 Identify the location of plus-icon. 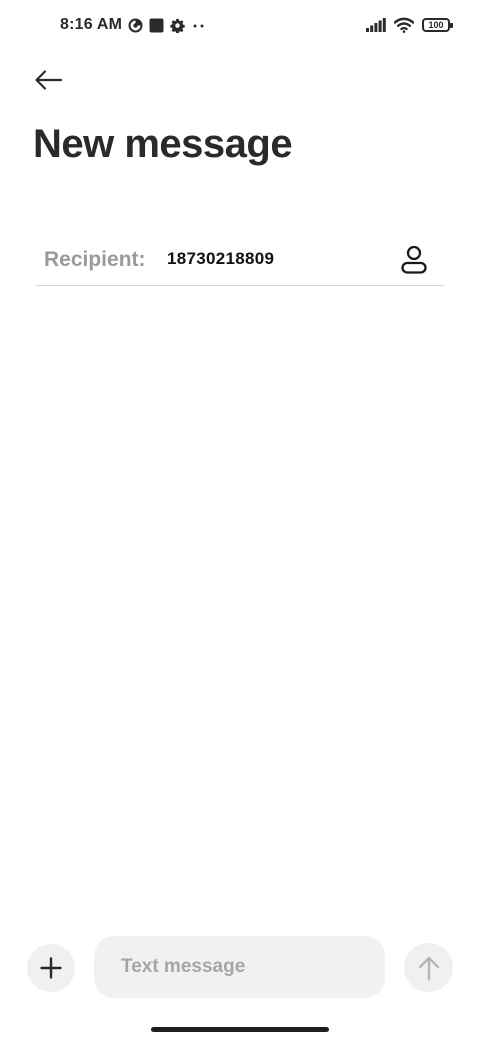
(51, 968).